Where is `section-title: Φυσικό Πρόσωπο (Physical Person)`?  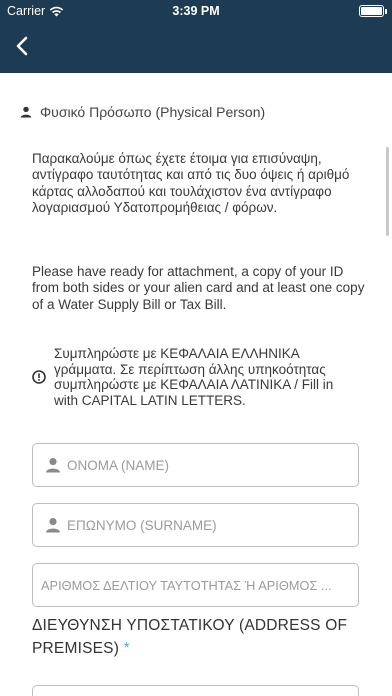 section-title: Φυσικό Πρόσωπο (Physical Person) is located at coordinates (153, 112).